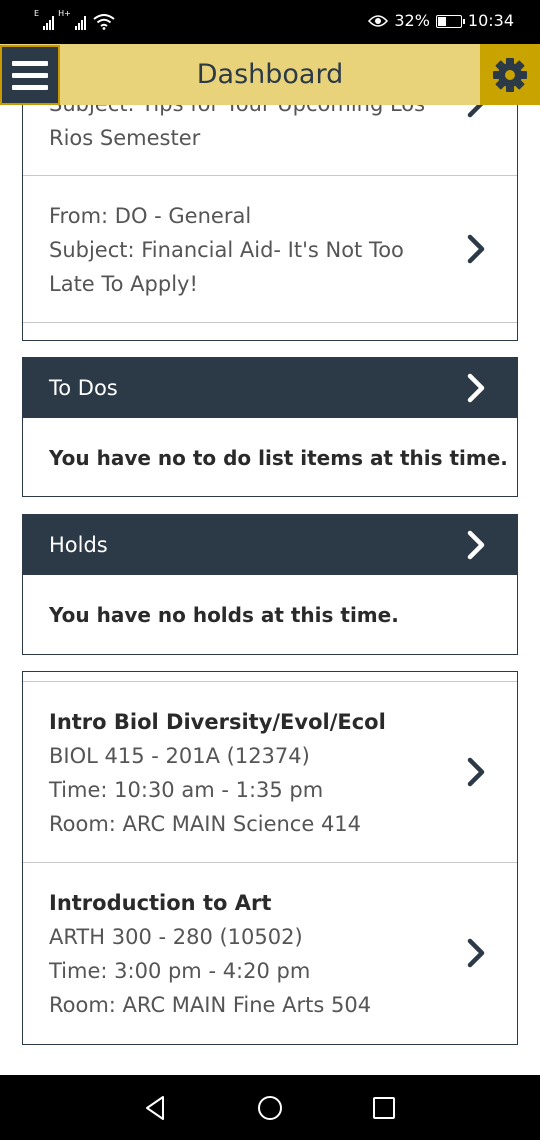 This screenshot has width=540, height=1140. Describe the element at coordinates (78, 545) in the screenshot. I see `holds-heading: Holds` at that location.